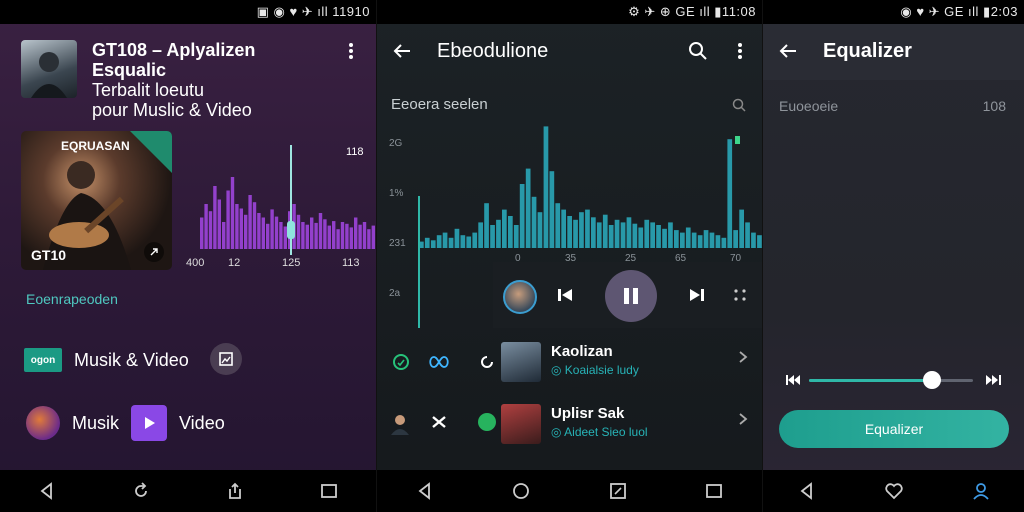 This screenshot has height=512, width=1024. Describe the element at coordinates (793, 380) in the screenshot. I see `rewind-icon` at that location.